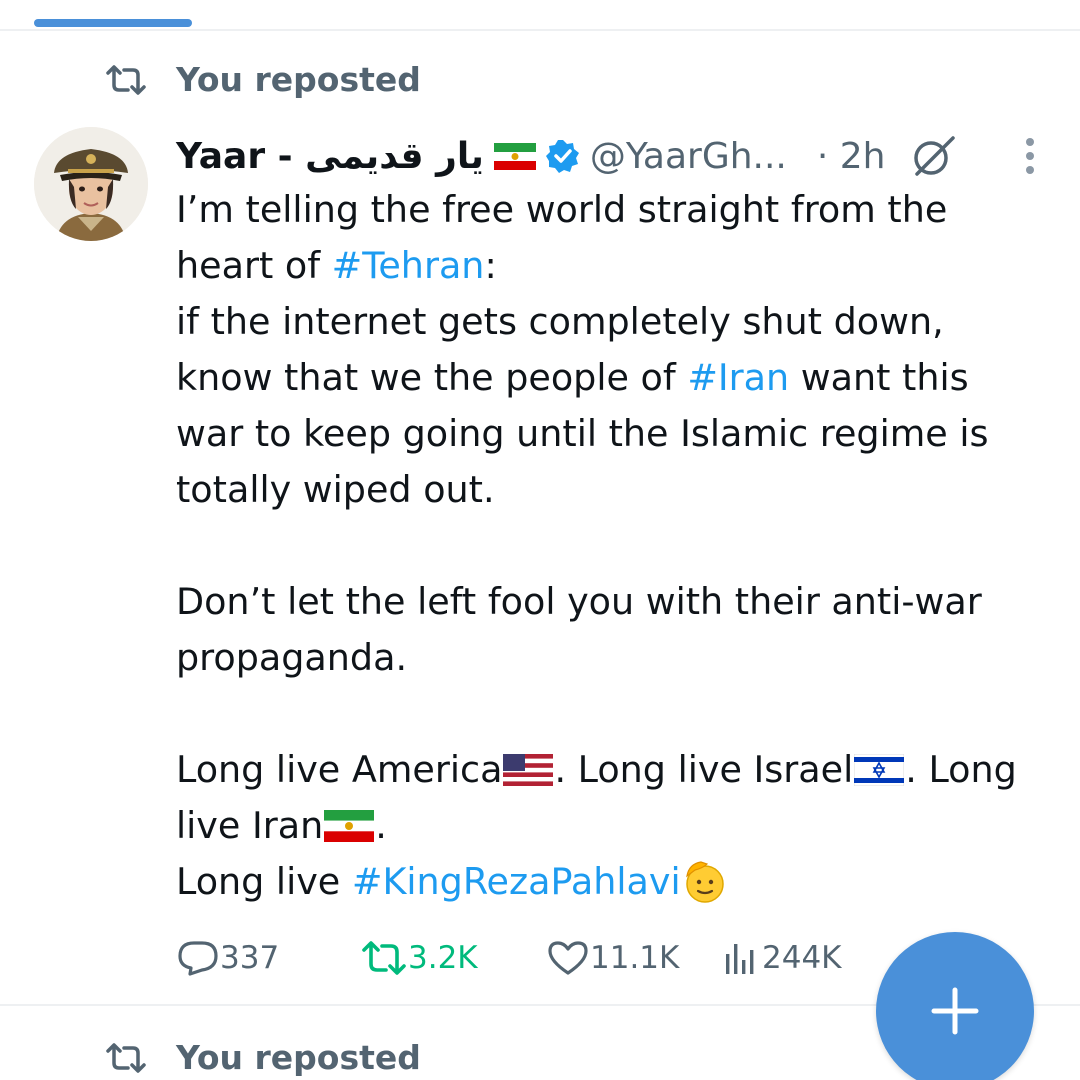 Image resolution: width=1080 pixels, height=1080 pixels. I want to click on tweet-text-segment: . Long live Israel, so click(704, 769).